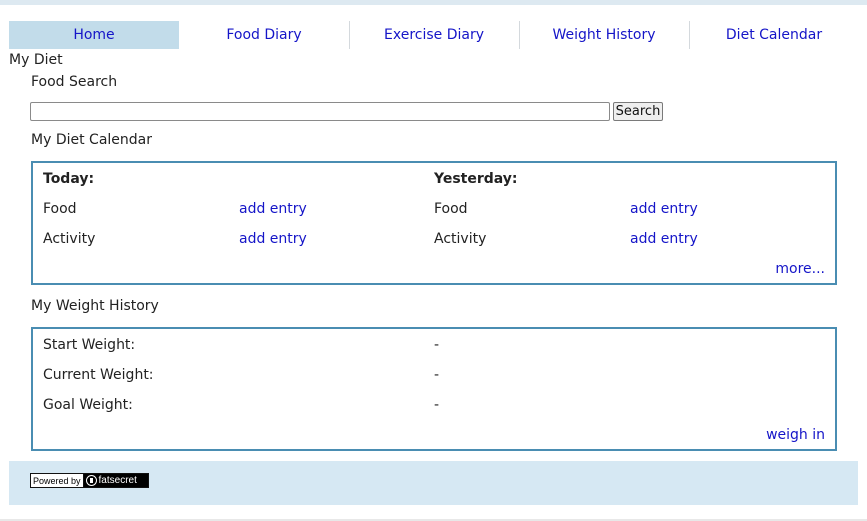 The width and height of the screenshot is (867, 521). Describe the element at coordinates (57, 480) in the screenshot. I see `badge-powered-by-text: Powered by` at that location.